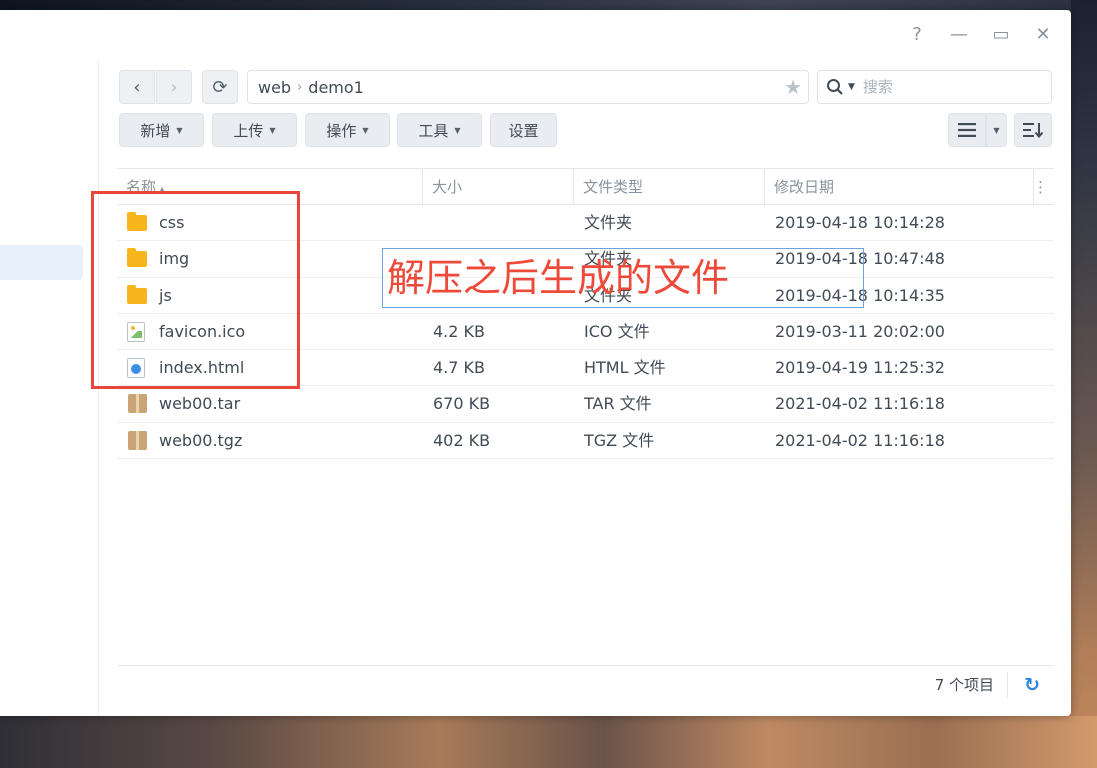 Image resolution: width=1097 pixels, height=768 pixels. I want to click on chevron-left-icon: ‹, so click(137, 87).